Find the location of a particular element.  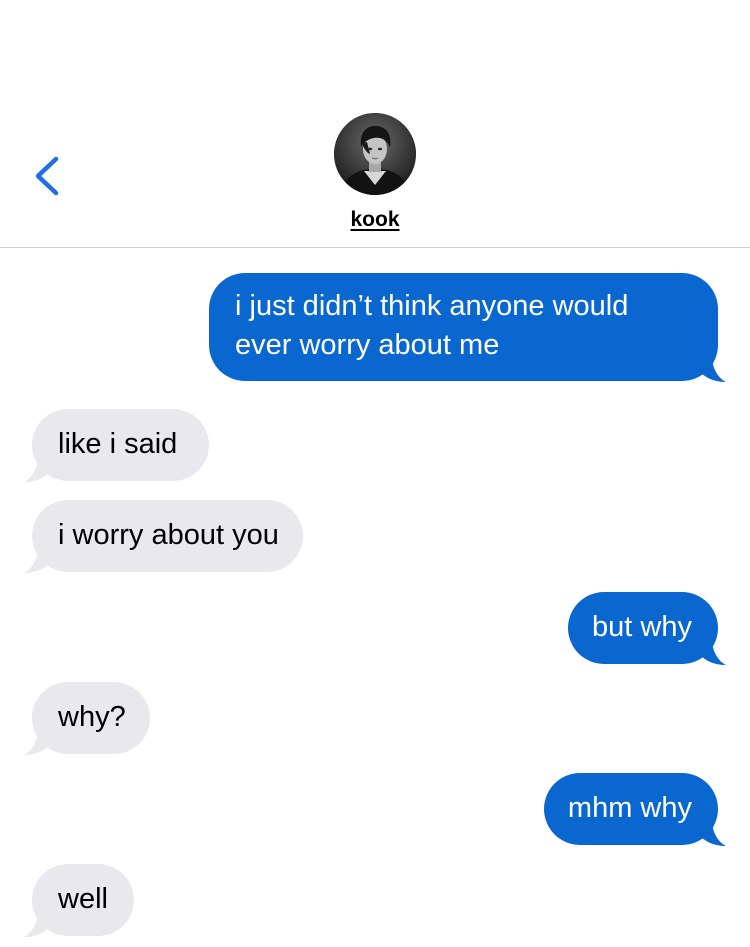

message-bubble-incoming: well is located at coordinates (79, 900).